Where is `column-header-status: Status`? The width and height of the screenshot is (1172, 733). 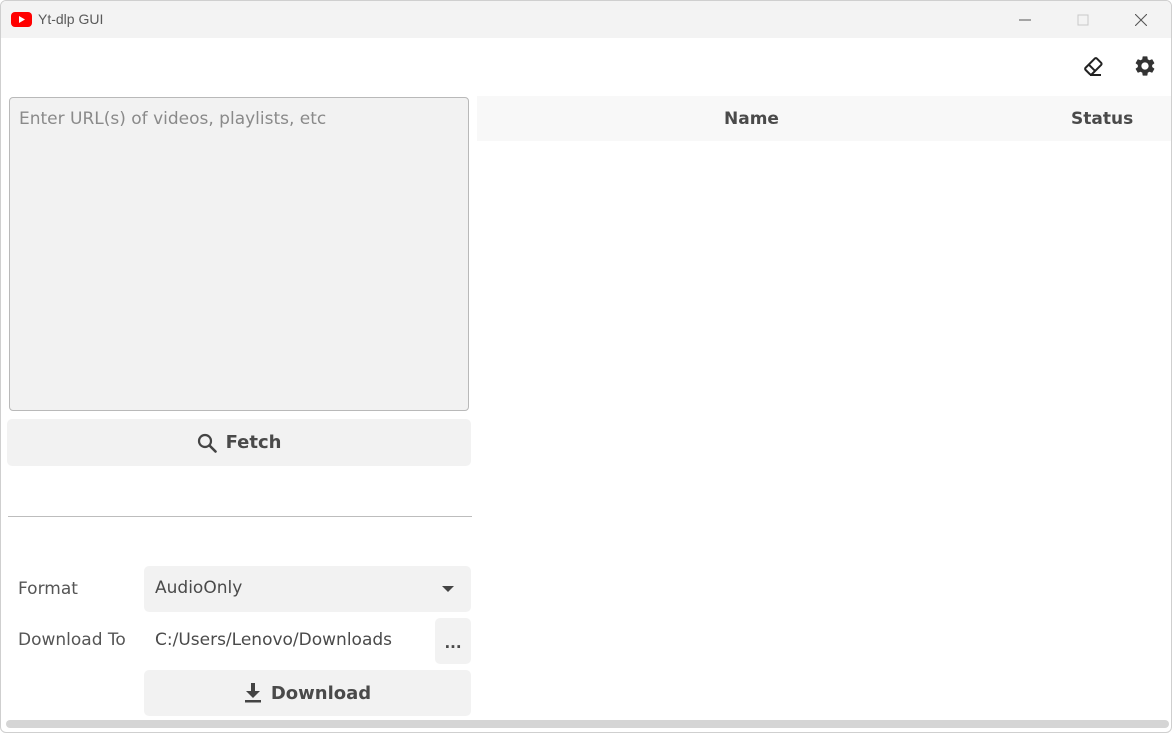 column-header-status: Status is located at coordinates (1102, 119).